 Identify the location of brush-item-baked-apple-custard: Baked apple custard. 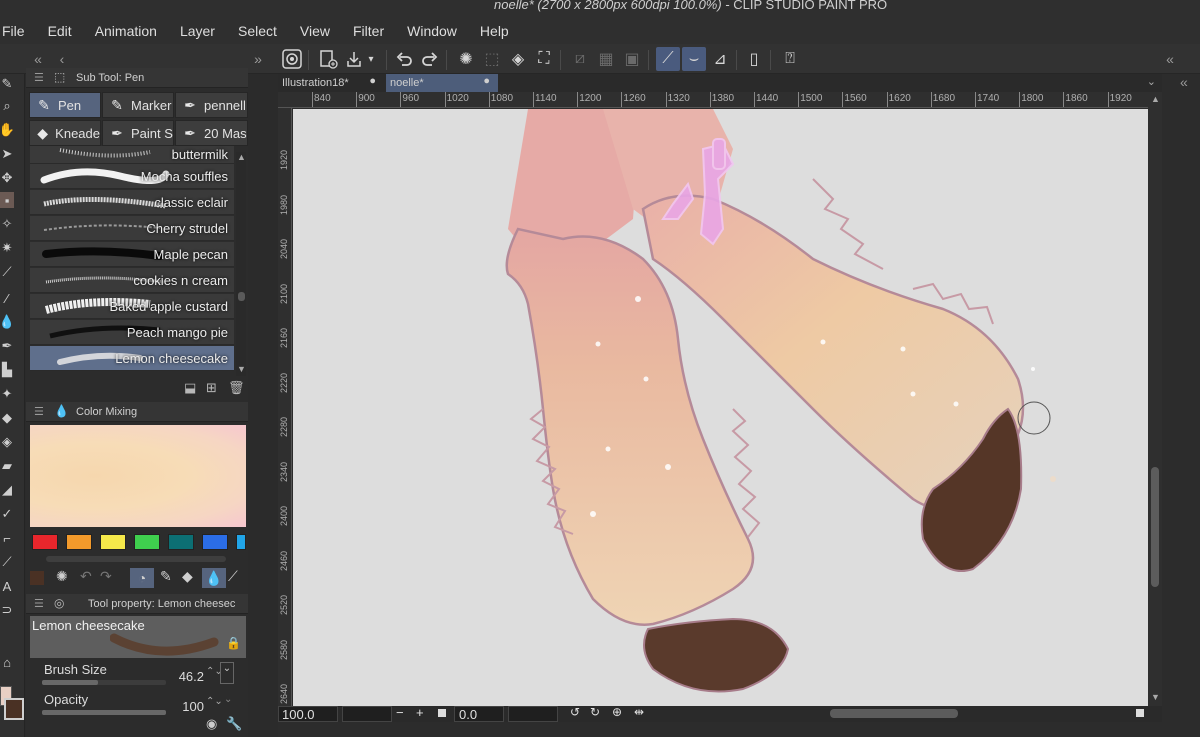
(132, 306).